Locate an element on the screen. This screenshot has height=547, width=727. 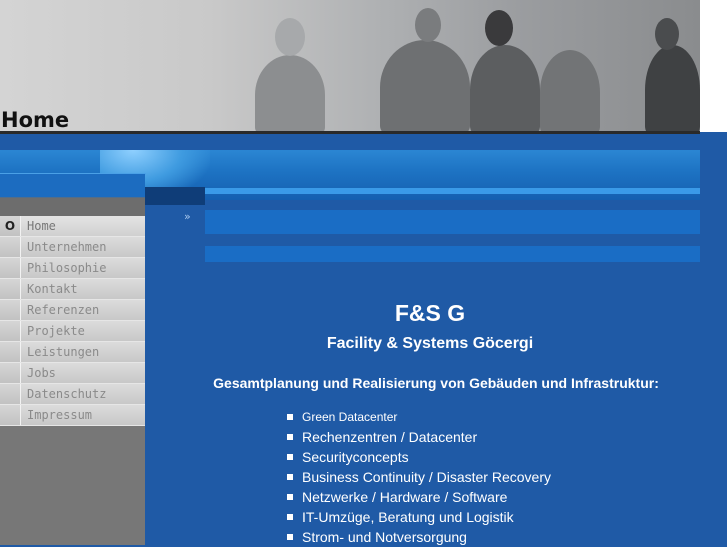
service-label: IT-Umzüge, Beratung und Logistik is located at coordinates (408, 517).